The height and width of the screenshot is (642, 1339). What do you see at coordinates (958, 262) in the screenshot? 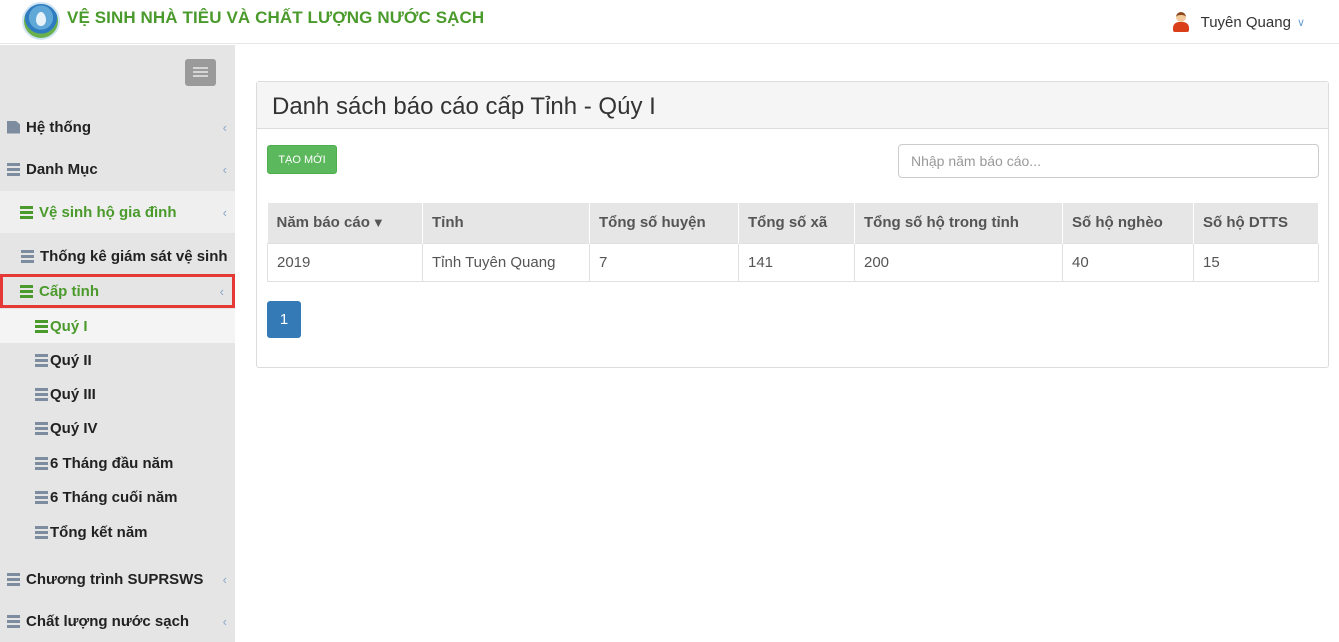
I see `cell-tong-so-ho: 200` at bounding box center [958, 262].